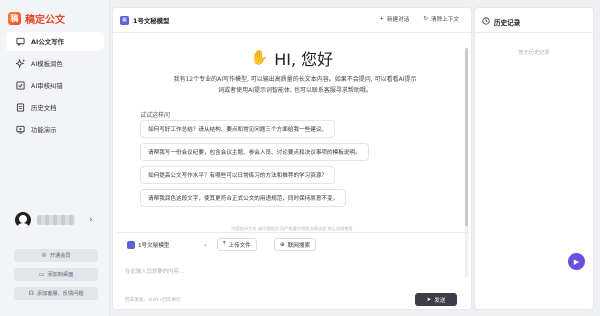 The height and width of the screenshot is (316, 600). Describe the element at coordinates (47, 64) in the screenshot. I see `sidebar-item-label: AI模板润色` at that location.